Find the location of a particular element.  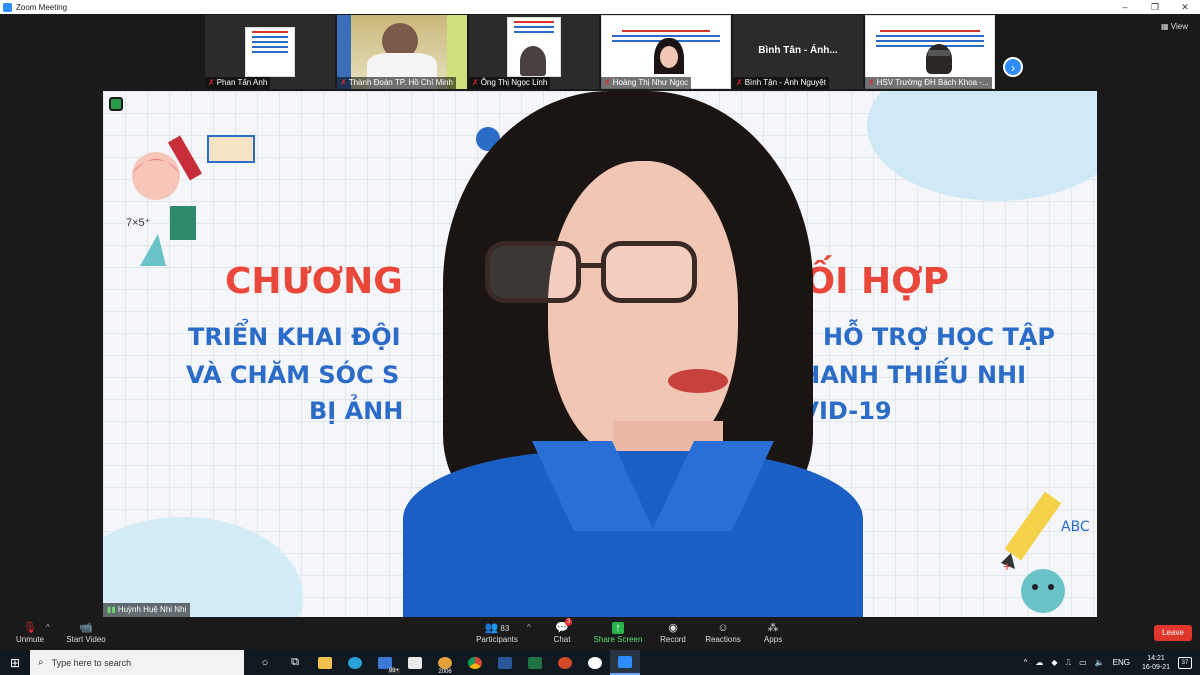

leave-button: Leave is located at coordinates (1173, 633).